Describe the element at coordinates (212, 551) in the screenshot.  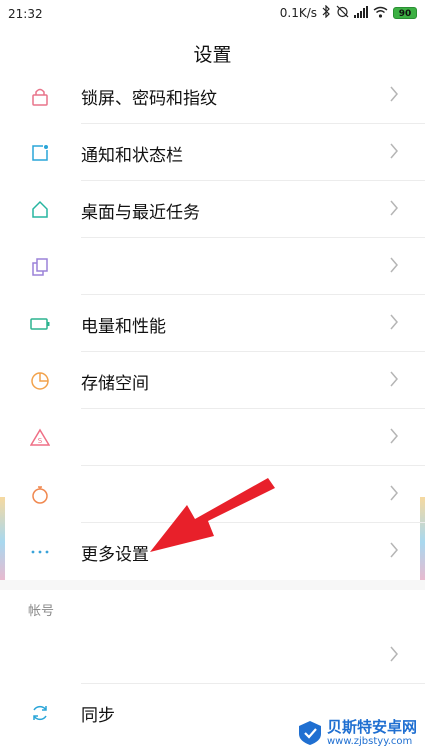
I see `settings-item-more-settings: 更多设置` at that location.